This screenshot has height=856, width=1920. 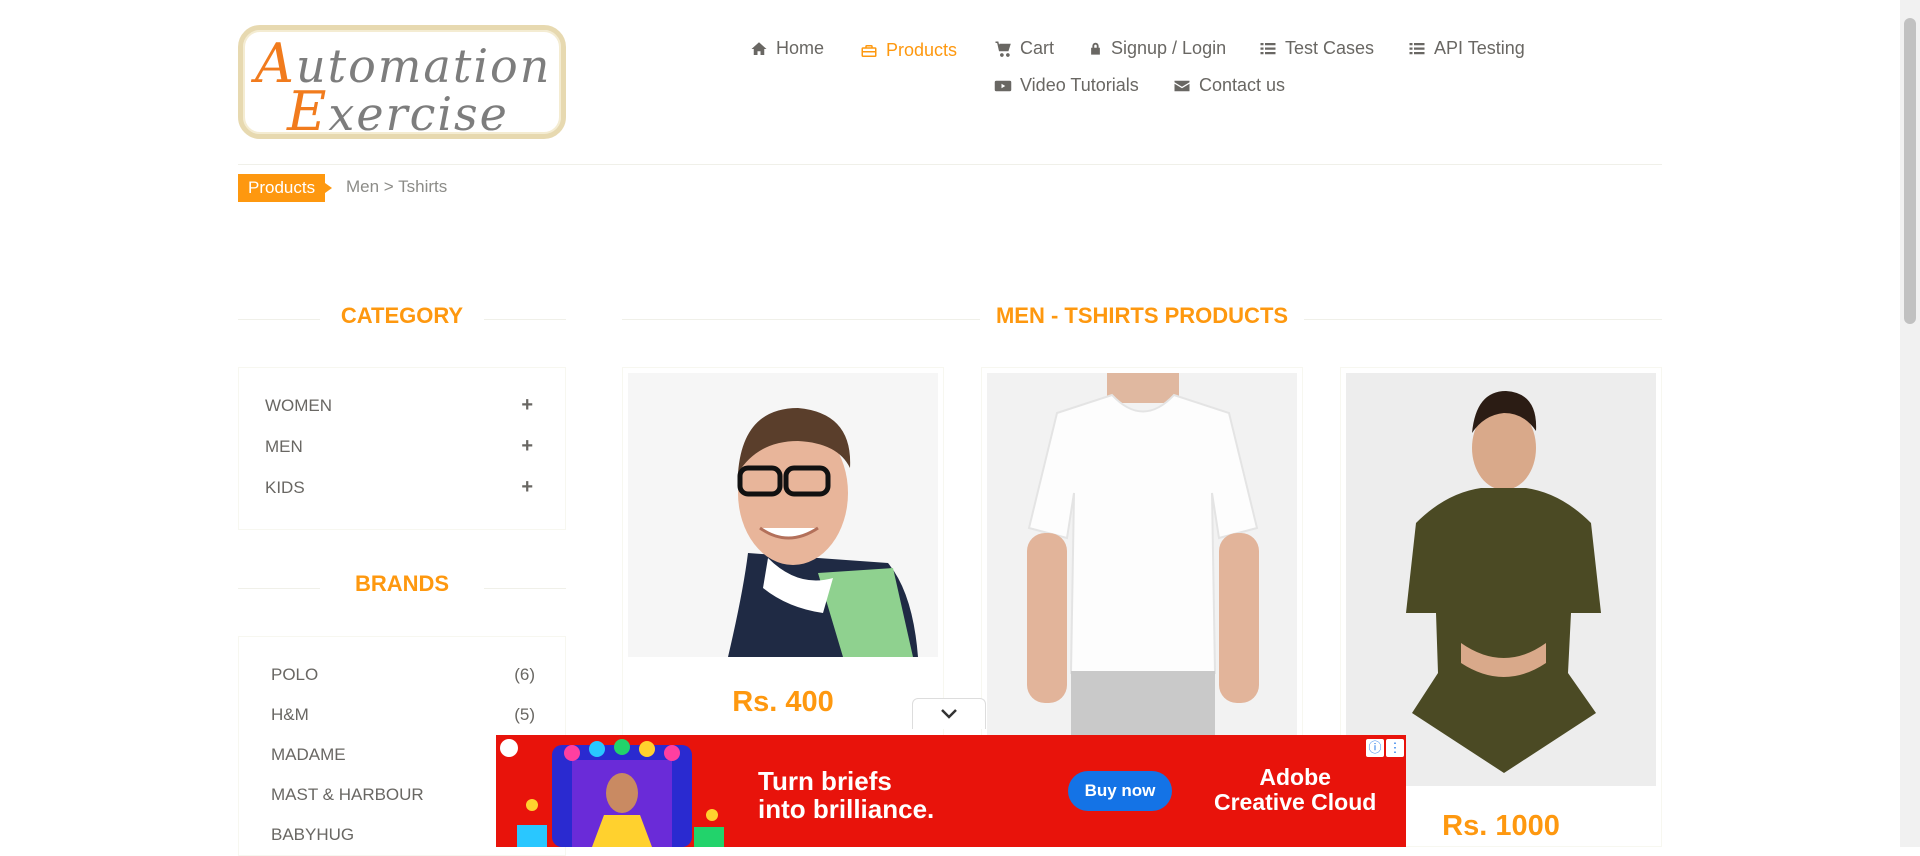 I want to click on nav-home: Home, so click(x=787, y=48).